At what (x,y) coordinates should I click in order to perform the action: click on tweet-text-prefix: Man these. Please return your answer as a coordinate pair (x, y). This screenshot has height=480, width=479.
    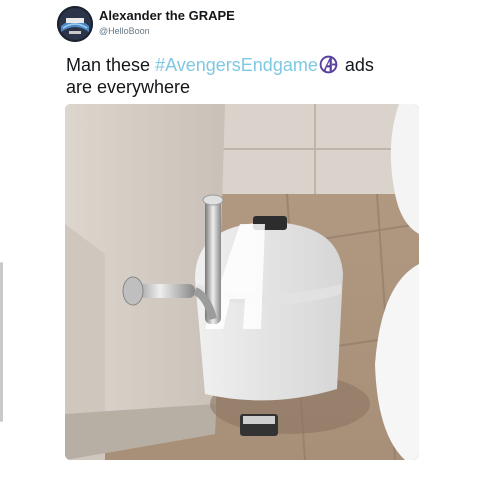
    Looking at the image, I should click on (111, 65).